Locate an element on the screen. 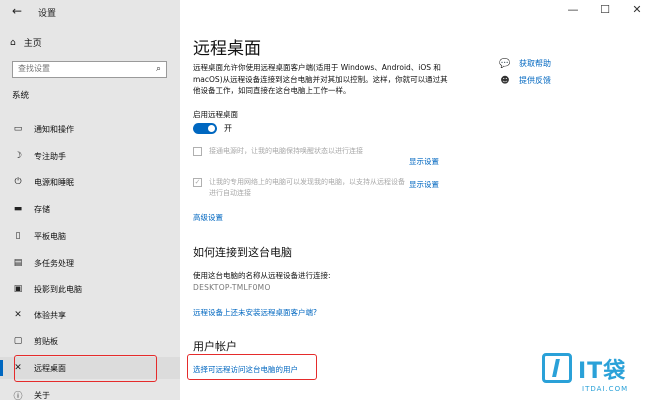  feedback-icon: ☻ is located at coordinates (505, 80).